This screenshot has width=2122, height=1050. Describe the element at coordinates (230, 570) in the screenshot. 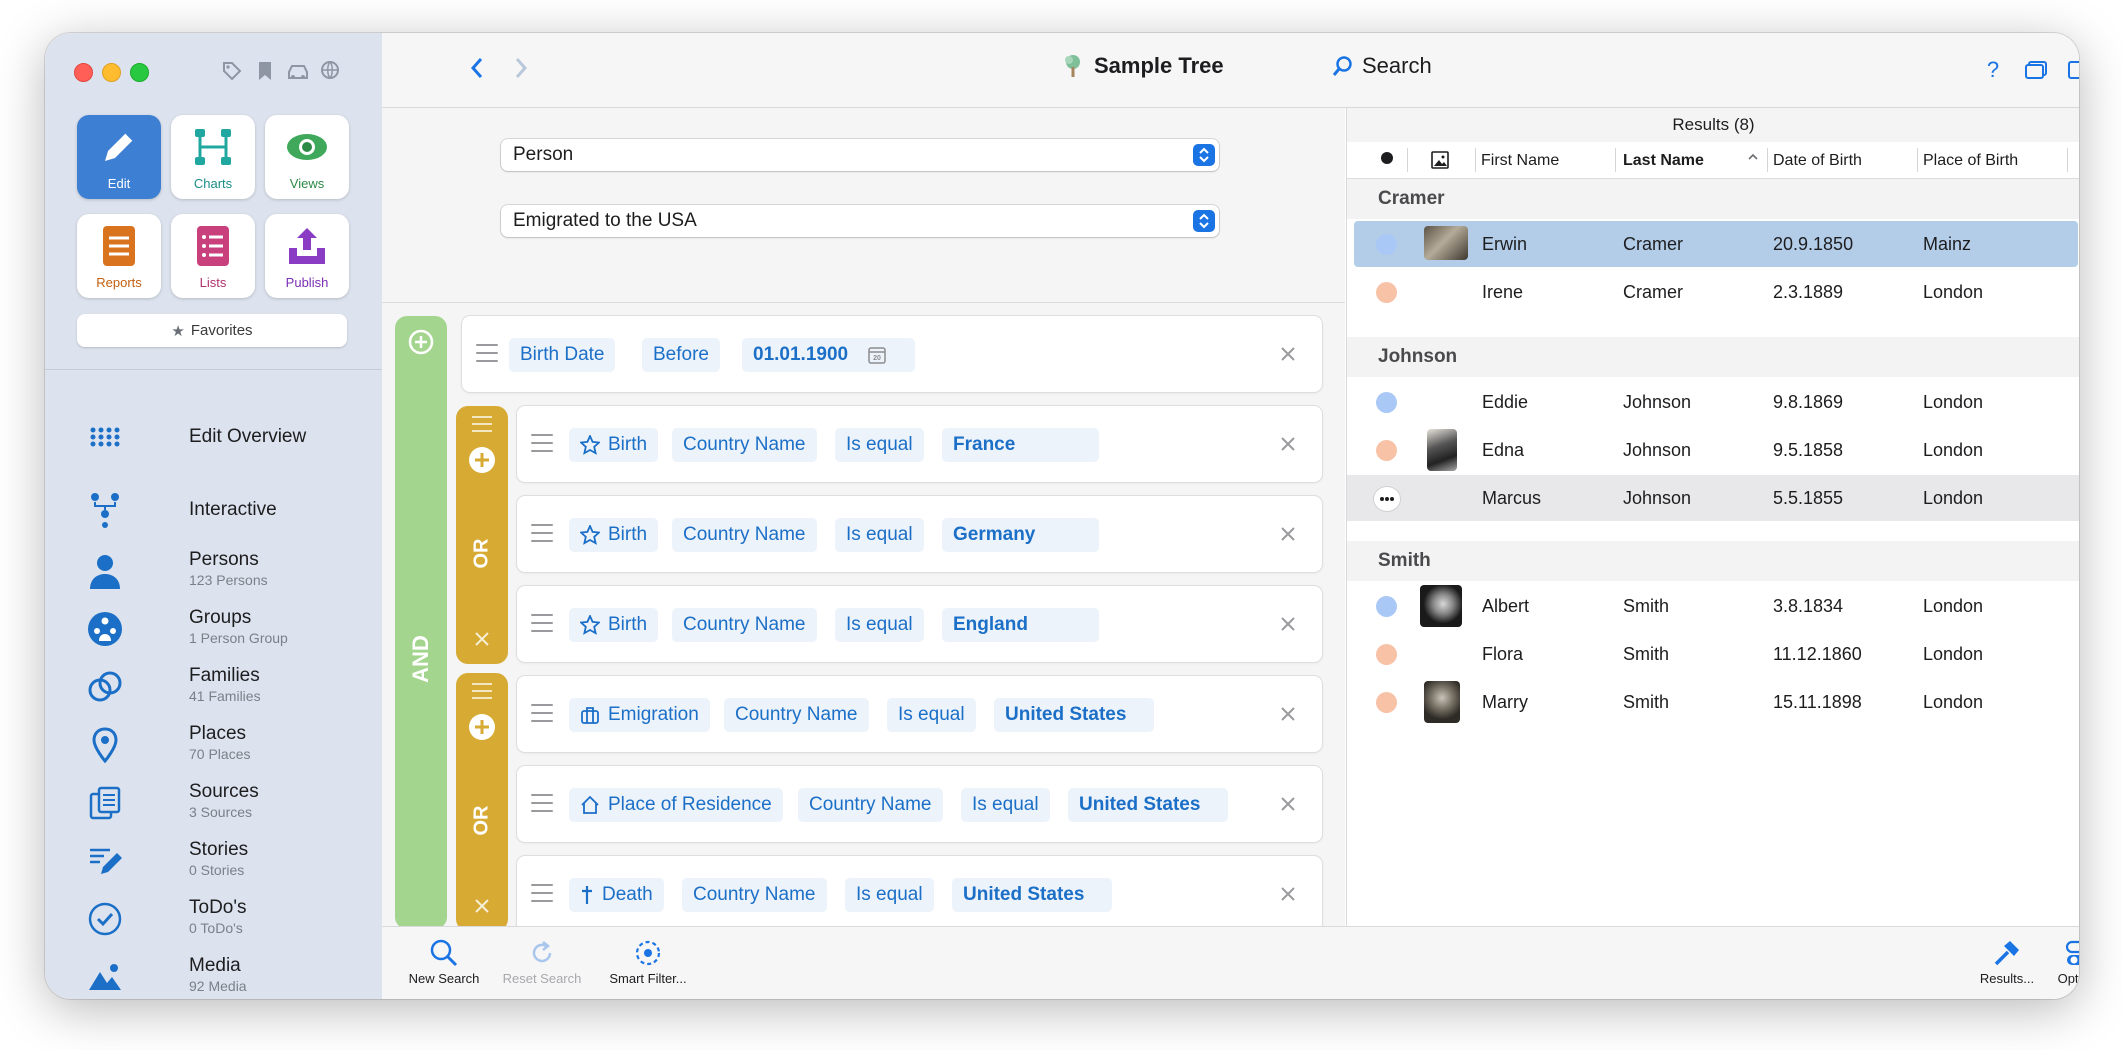

I see `sidebar-item-persons: Persons 123 Persons` at that location.